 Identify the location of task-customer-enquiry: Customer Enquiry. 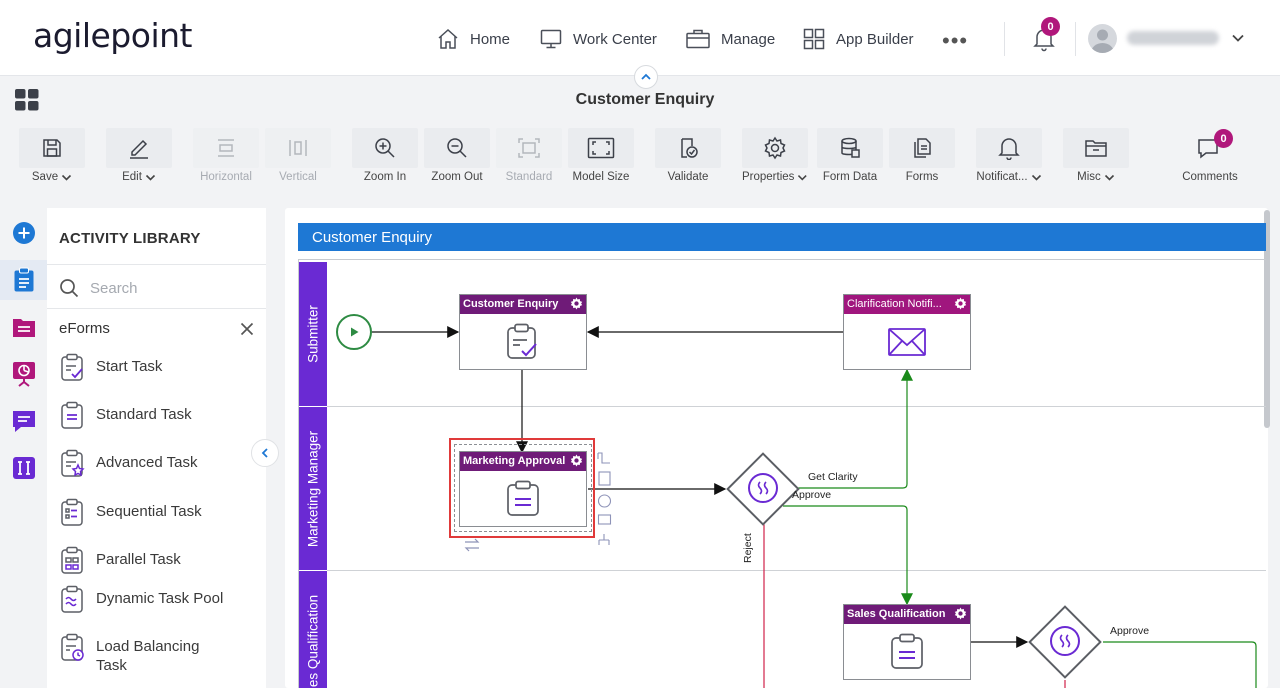
(523, 332).